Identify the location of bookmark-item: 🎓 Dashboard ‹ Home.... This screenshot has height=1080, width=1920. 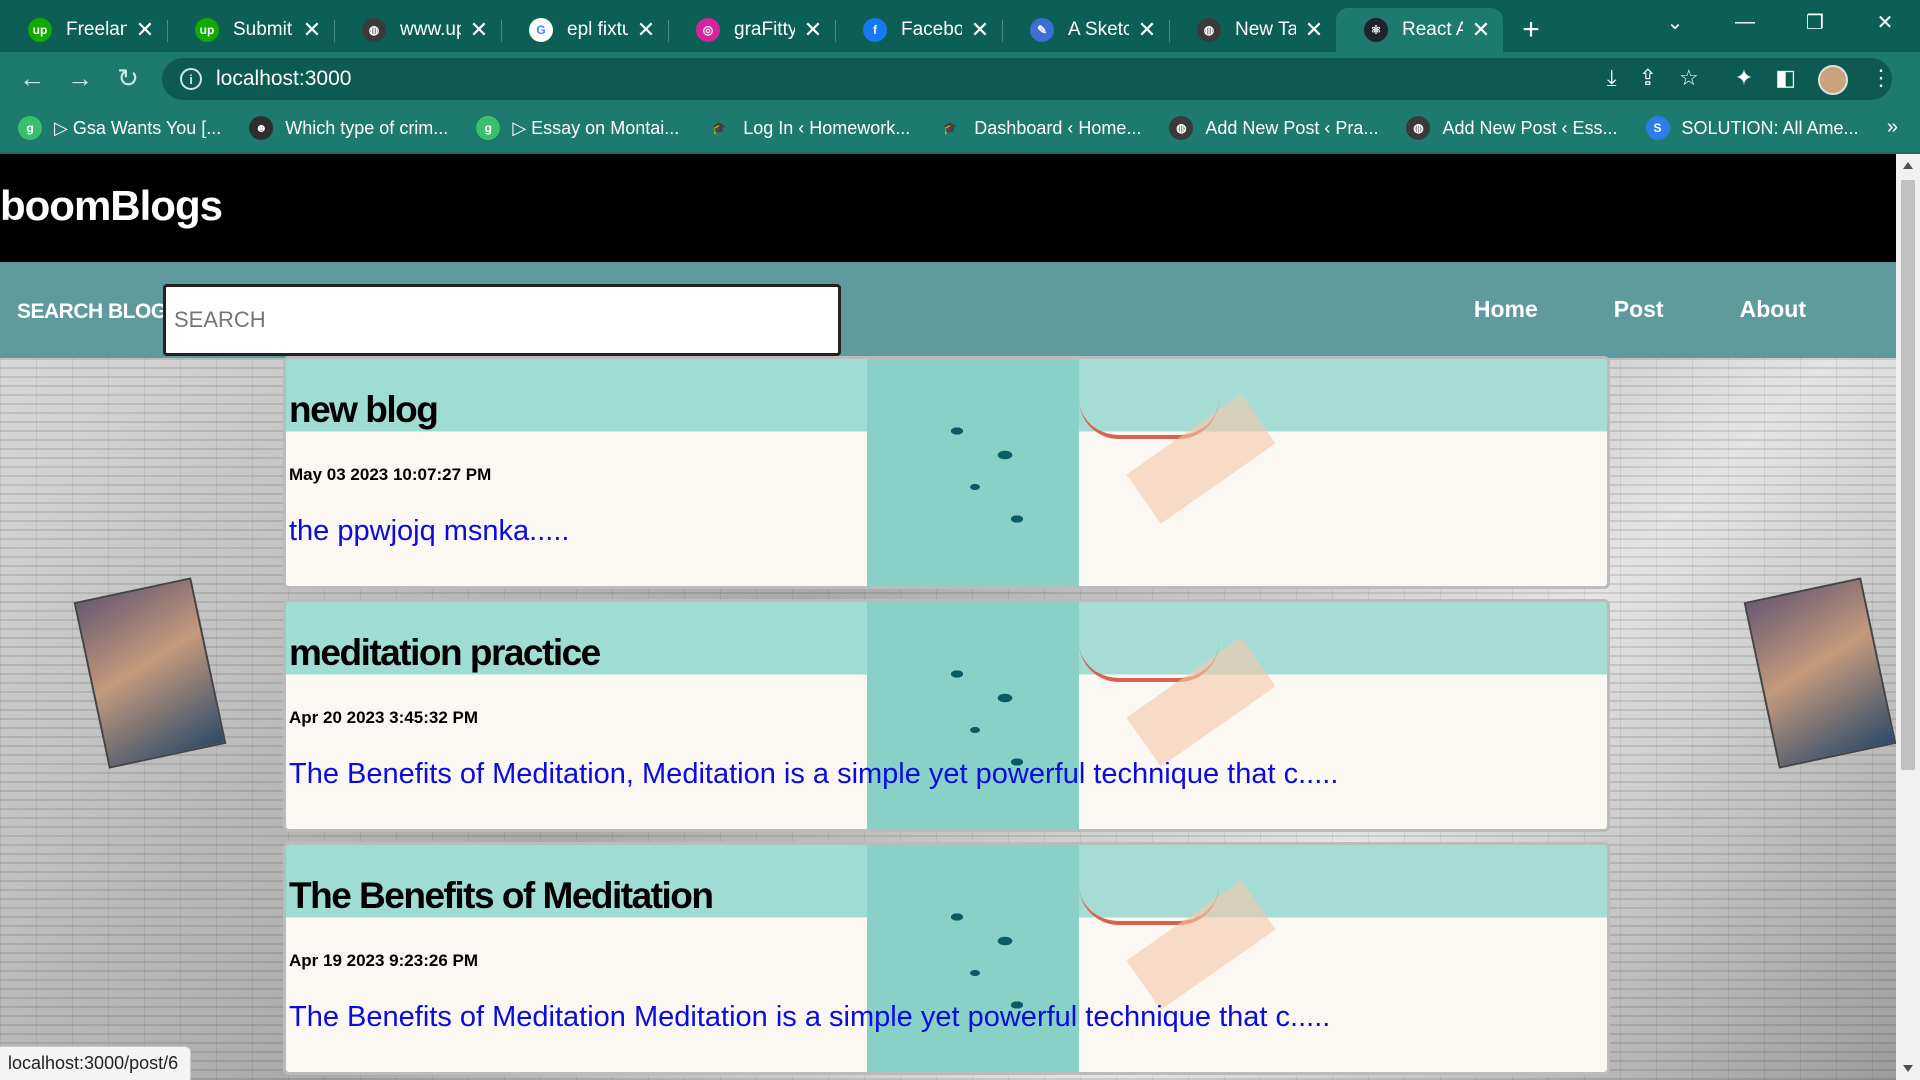
(1039, 128).